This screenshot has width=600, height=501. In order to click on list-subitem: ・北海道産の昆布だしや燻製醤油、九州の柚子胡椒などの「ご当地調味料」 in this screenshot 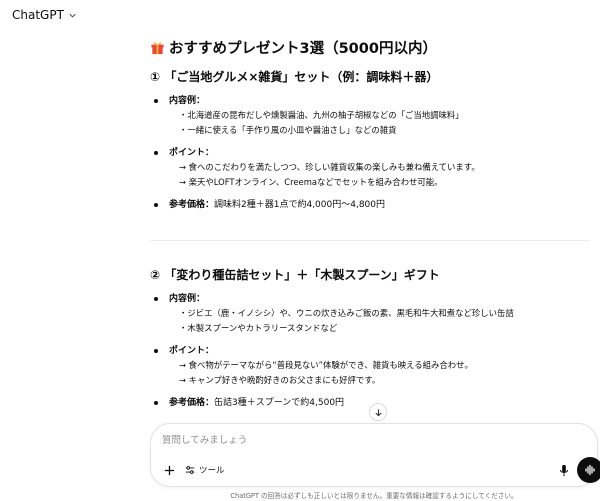, I will do `click(321, 115)`.